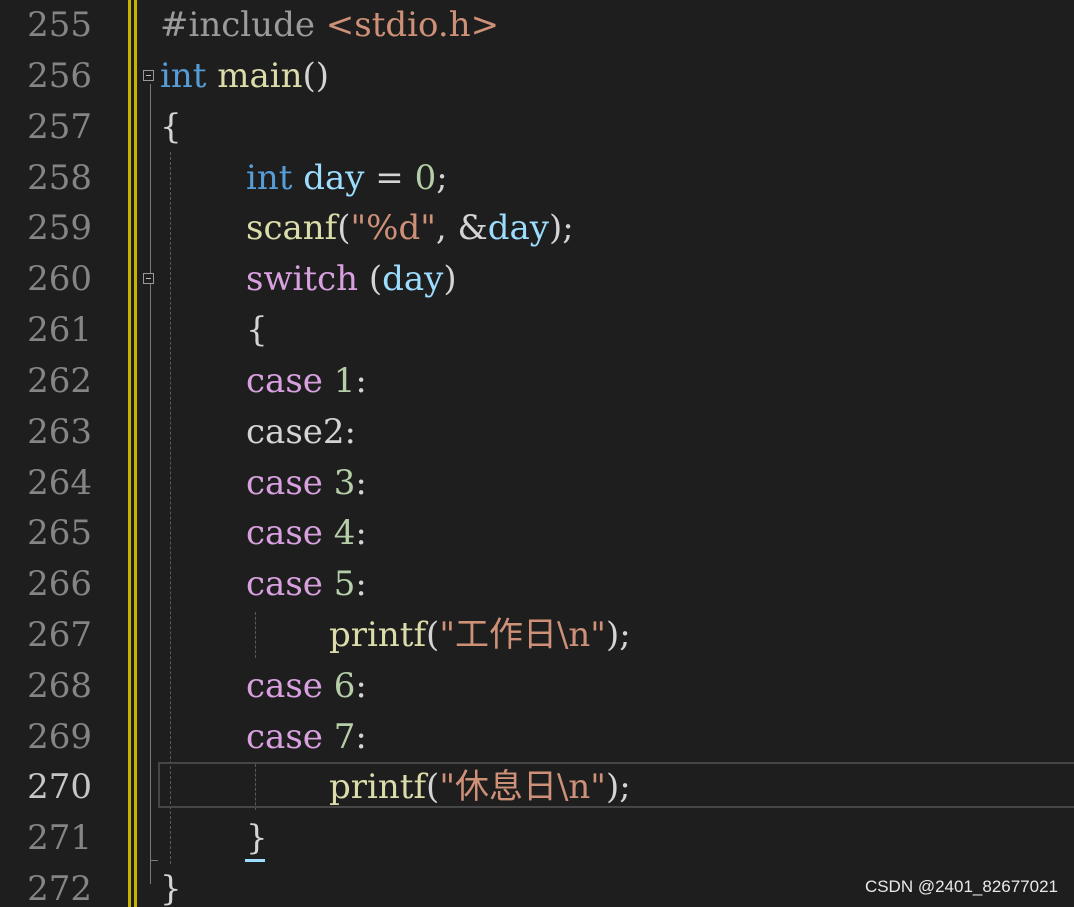 This screenshot has height=907, width=1074. I want to click on code-line-255: #include <stdio.h>, so click(329, 25).